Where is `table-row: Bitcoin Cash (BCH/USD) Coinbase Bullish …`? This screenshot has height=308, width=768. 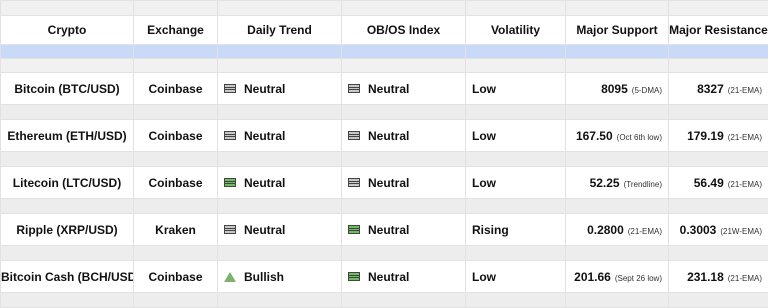
table-row: Bitcoin Cash (BCH/USD) Coinbase Bullish … is located at coordinates (384, 277).